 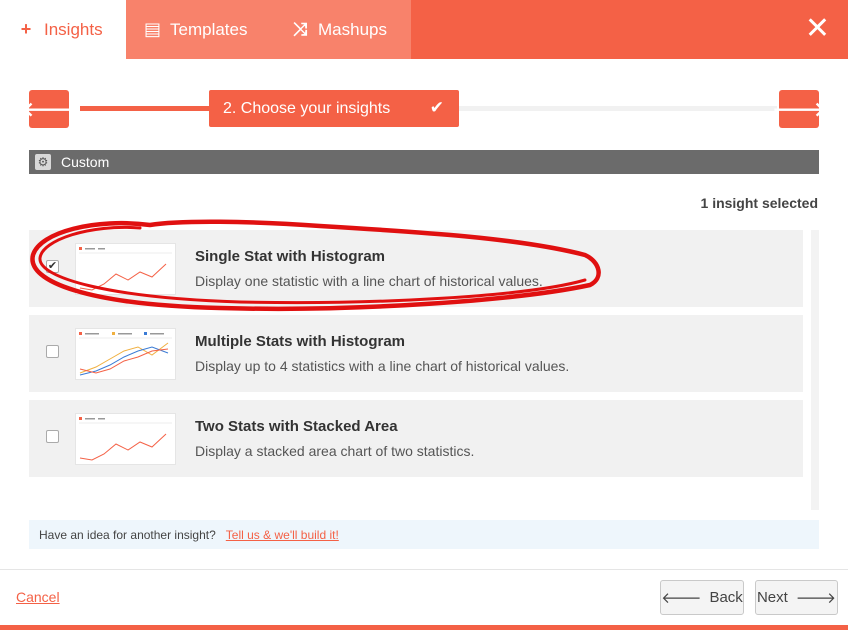 What do you see at coordinates (290, 256) in the screenshot?
I see `insight-title: Single Stat with Histogram` at bounding box center [290, 256].